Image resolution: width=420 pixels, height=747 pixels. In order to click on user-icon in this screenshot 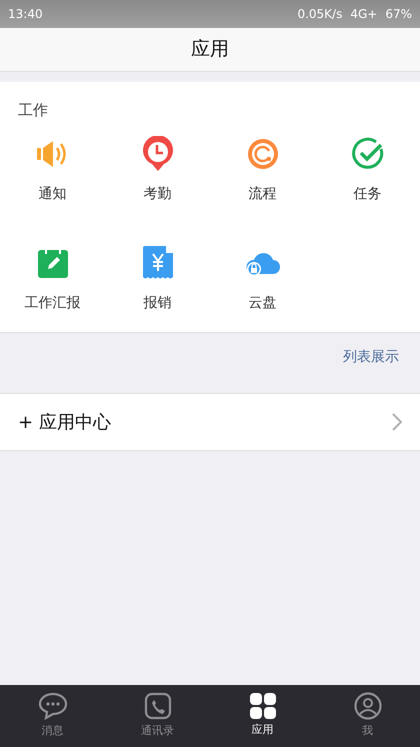, I will do `click(368, 706)`.